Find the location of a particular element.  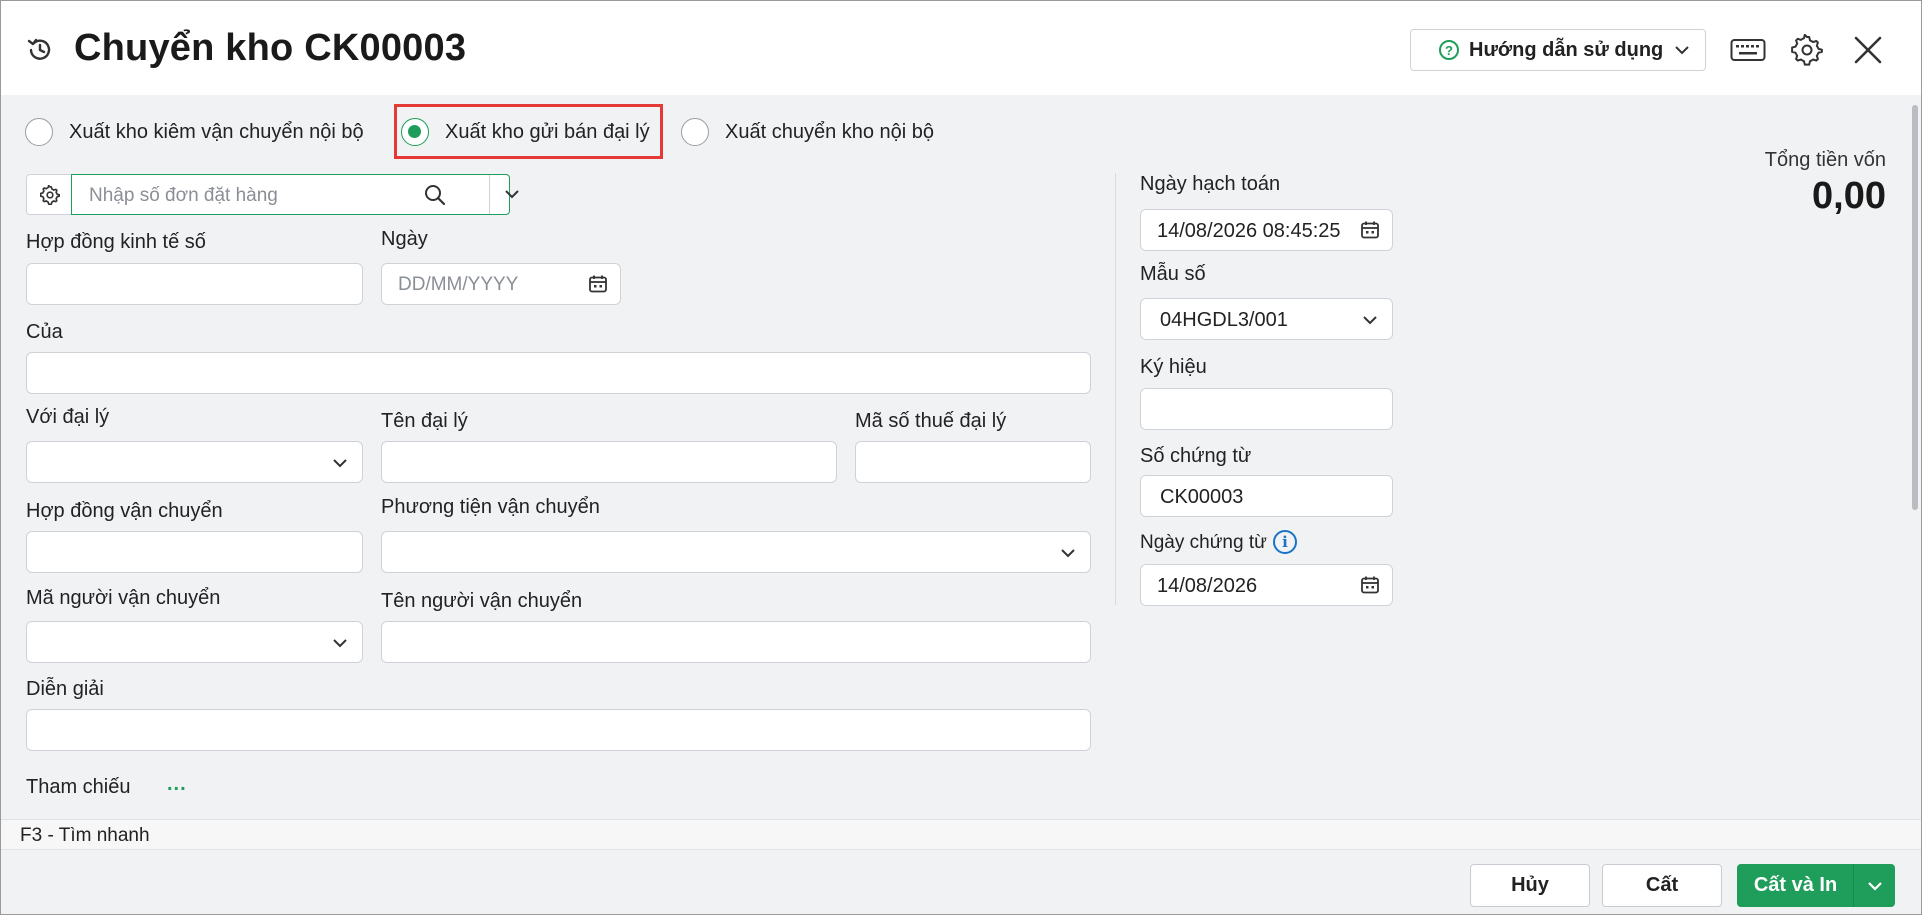

page-title: Chuyển kho CK00003 is located at coordinates (270, 48).